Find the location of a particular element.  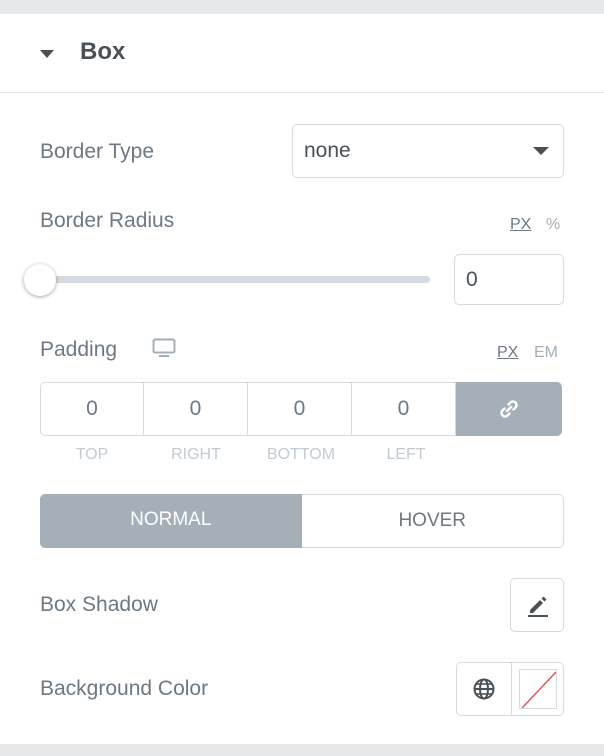

background-color-control is located at coordinates (510, 689).